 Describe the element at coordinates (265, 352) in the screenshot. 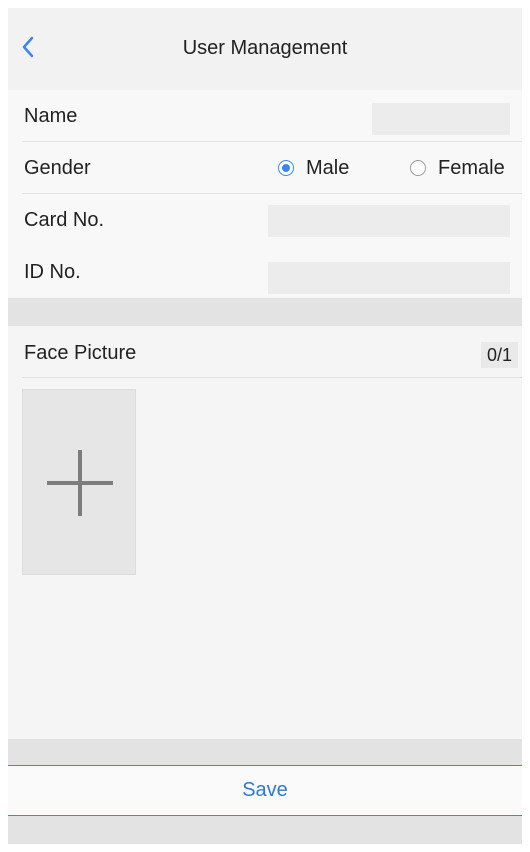

I see `face-picture-header: Face Picture 0/1` at that location.